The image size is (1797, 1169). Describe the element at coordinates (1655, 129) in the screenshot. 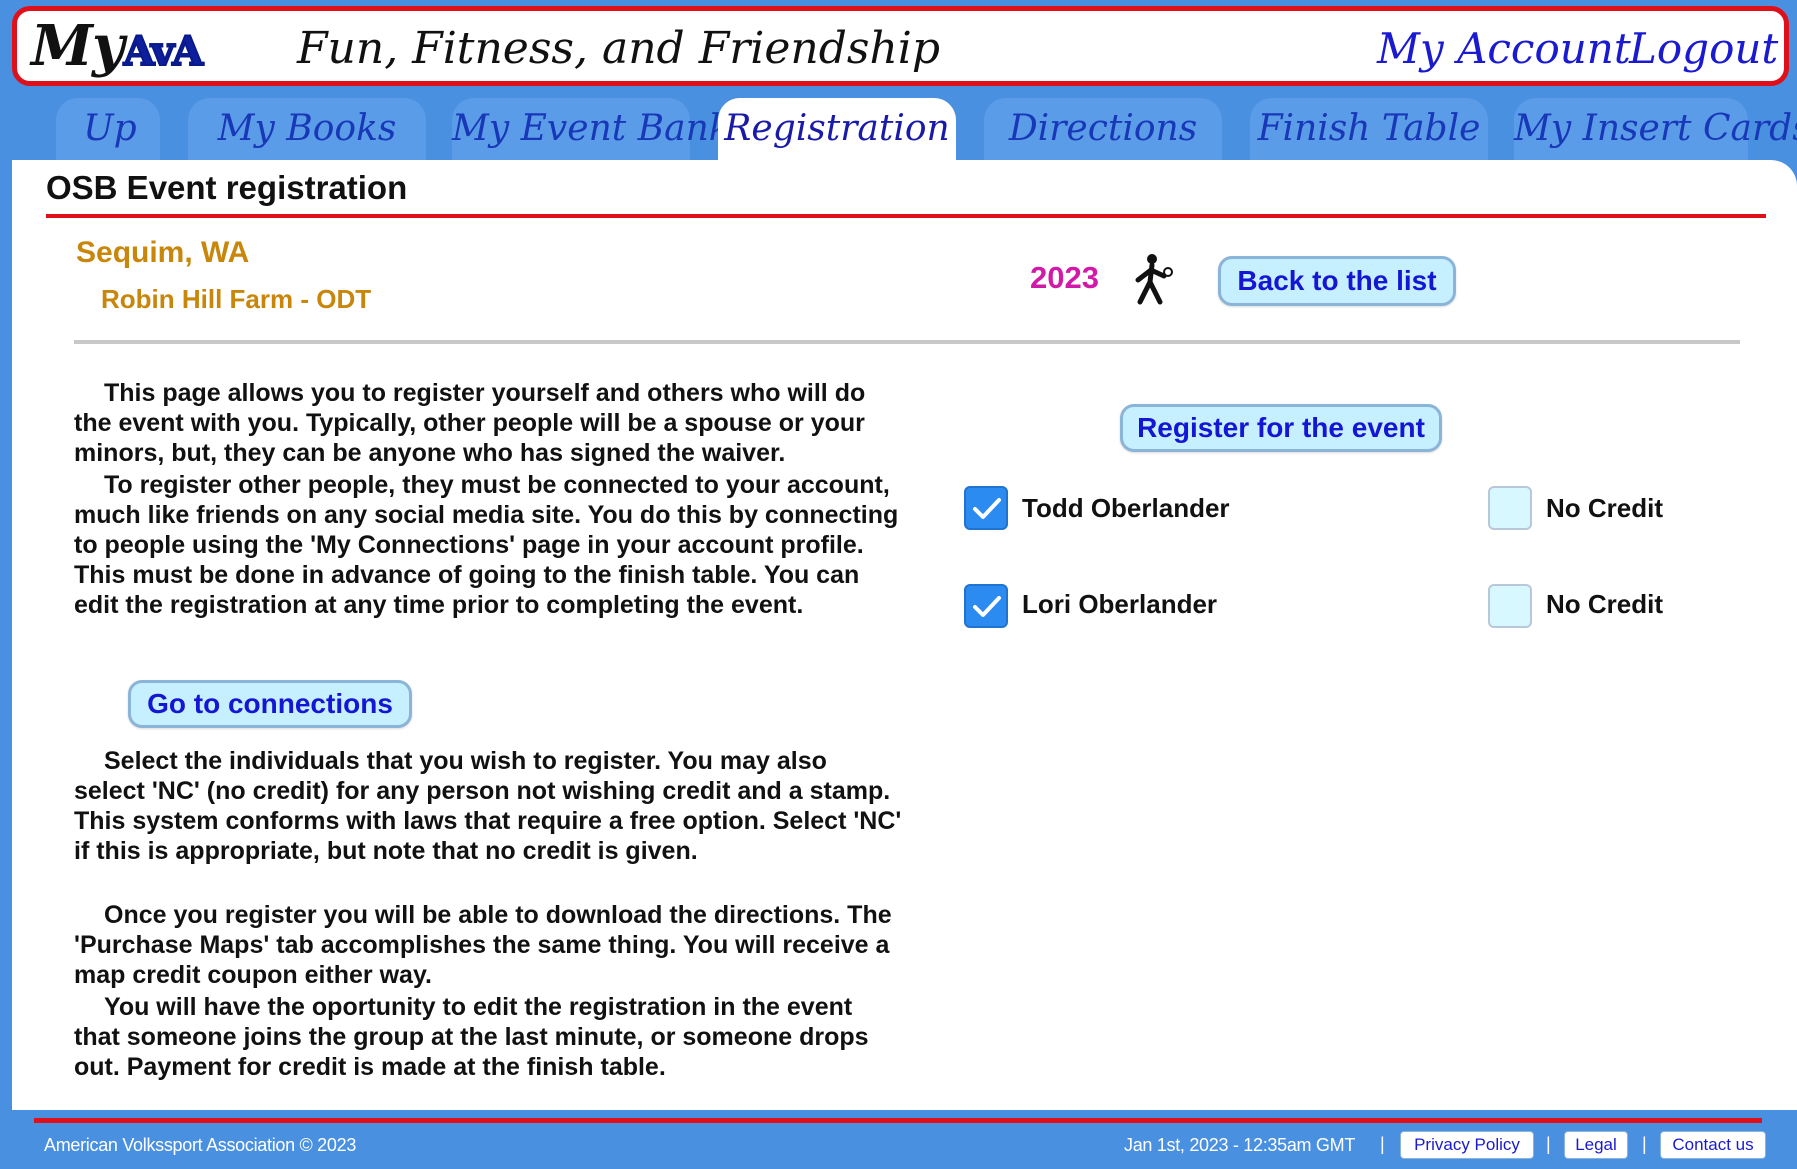

I see `tab-my-insert-cards: My Insert Cards` at that location.